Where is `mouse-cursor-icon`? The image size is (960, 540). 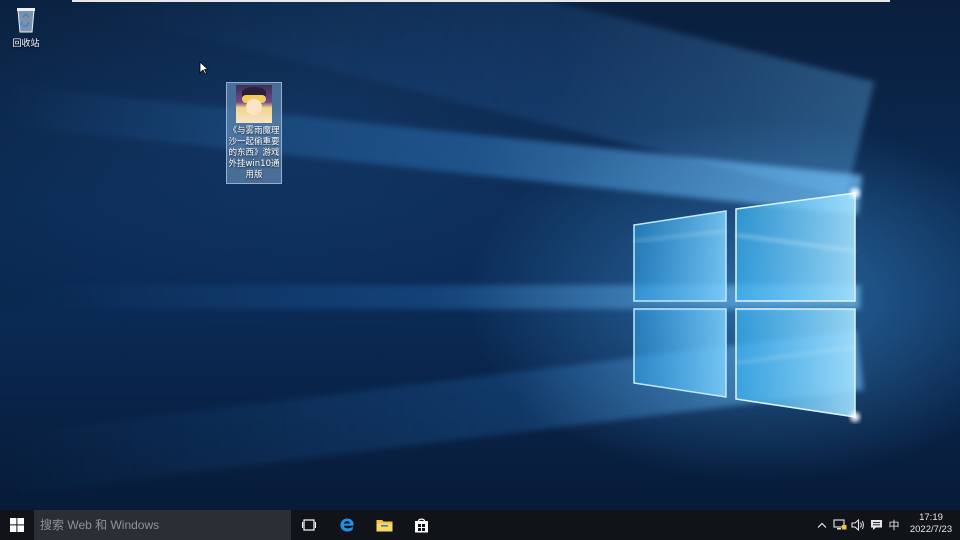
mouse-cursor-icon is located at coordinates (204, 68).